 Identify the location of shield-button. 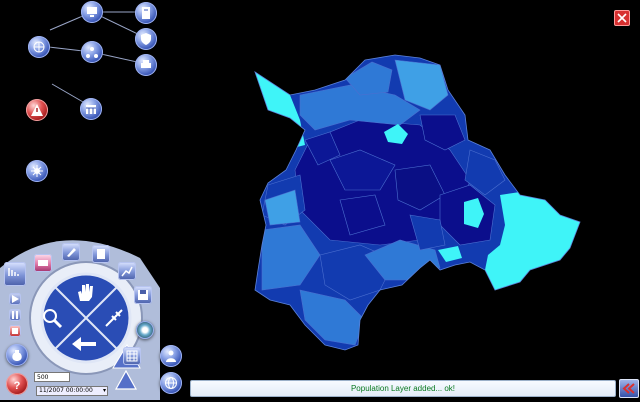
(146, 39).